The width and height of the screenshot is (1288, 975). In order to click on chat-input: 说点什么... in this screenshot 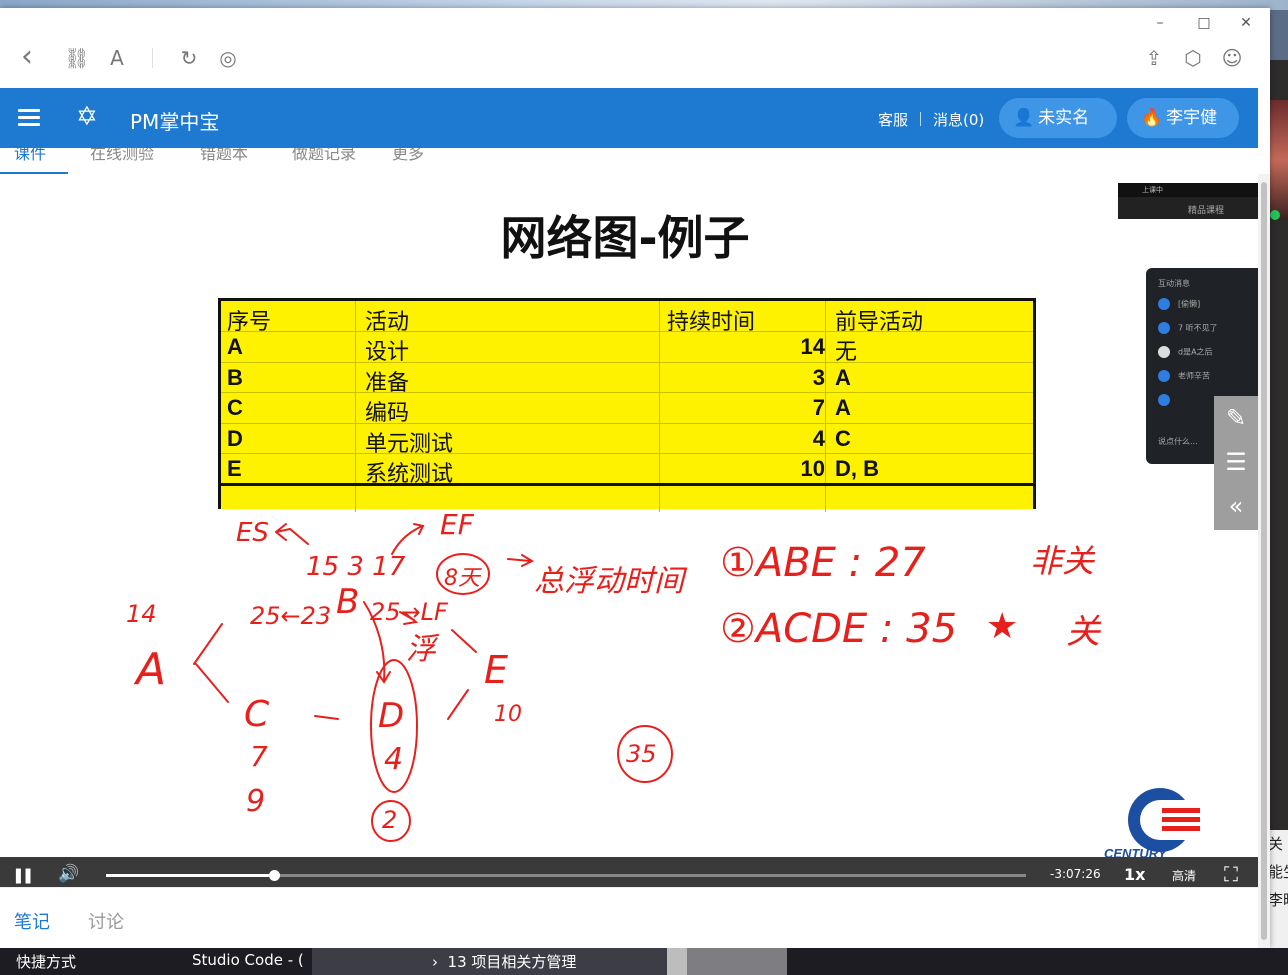, I will do `click(1178, 441)`.